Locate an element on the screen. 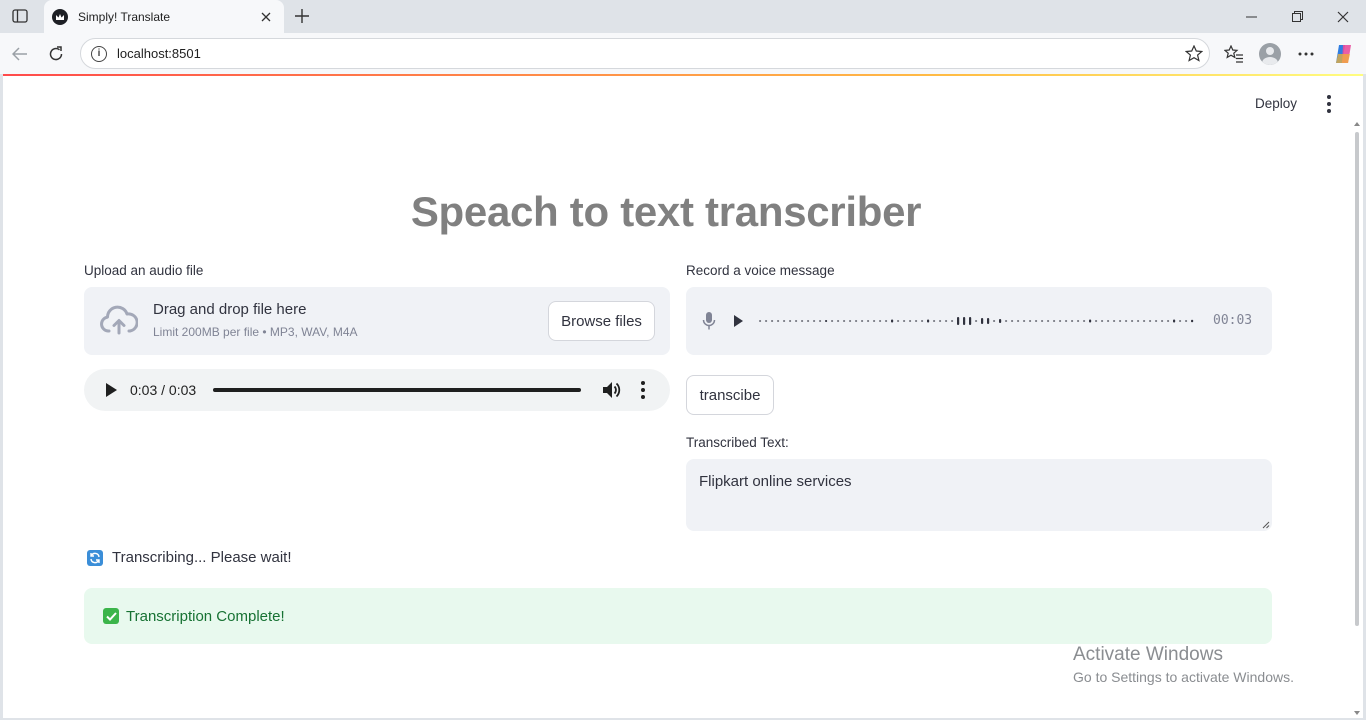 The image size is (1366, 720). deploy-button: Deploy is located at coordinates (1276, 103).